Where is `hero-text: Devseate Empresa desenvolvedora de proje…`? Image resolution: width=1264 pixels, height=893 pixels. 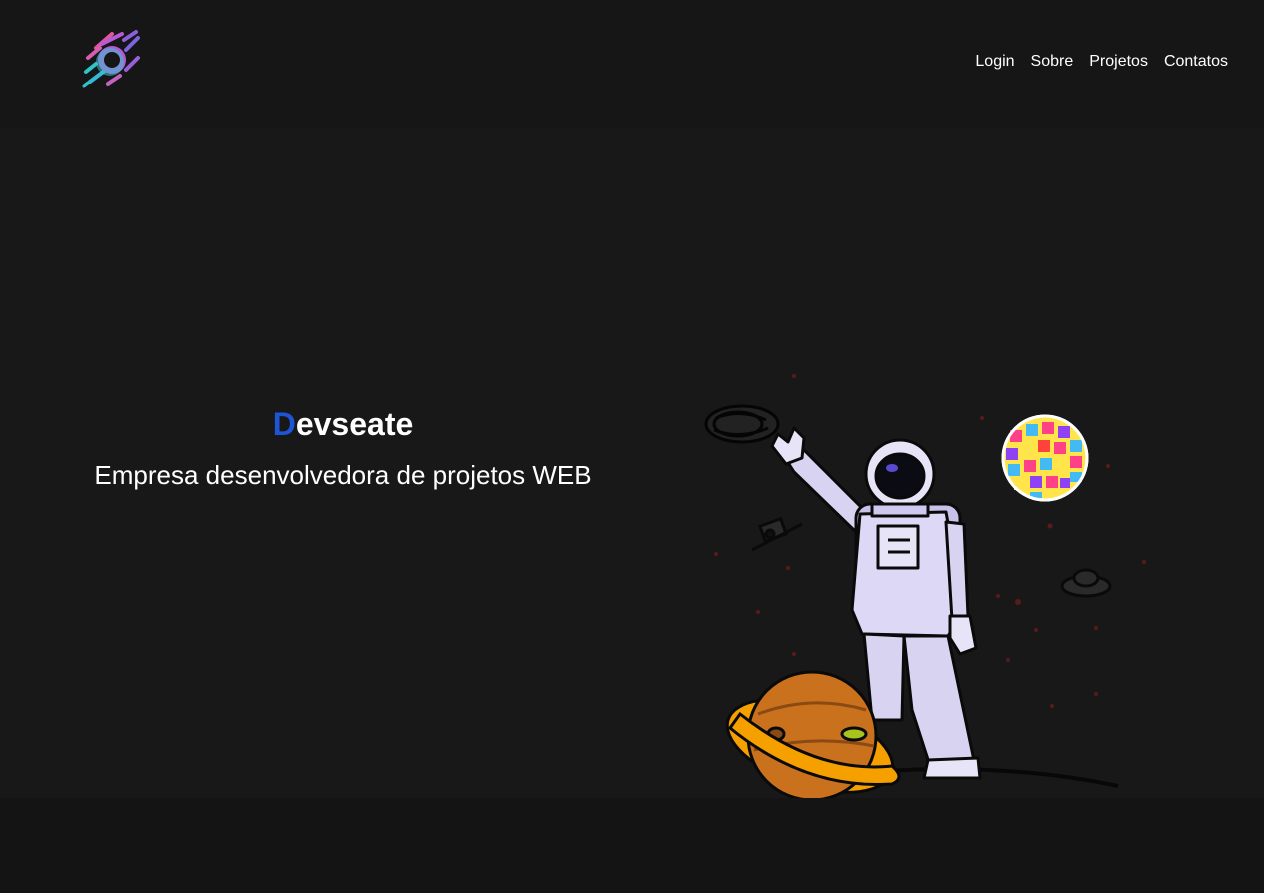
hero-text: Devseate Empresa desenvolvedora de proje… is located at coordinates (343, 448).